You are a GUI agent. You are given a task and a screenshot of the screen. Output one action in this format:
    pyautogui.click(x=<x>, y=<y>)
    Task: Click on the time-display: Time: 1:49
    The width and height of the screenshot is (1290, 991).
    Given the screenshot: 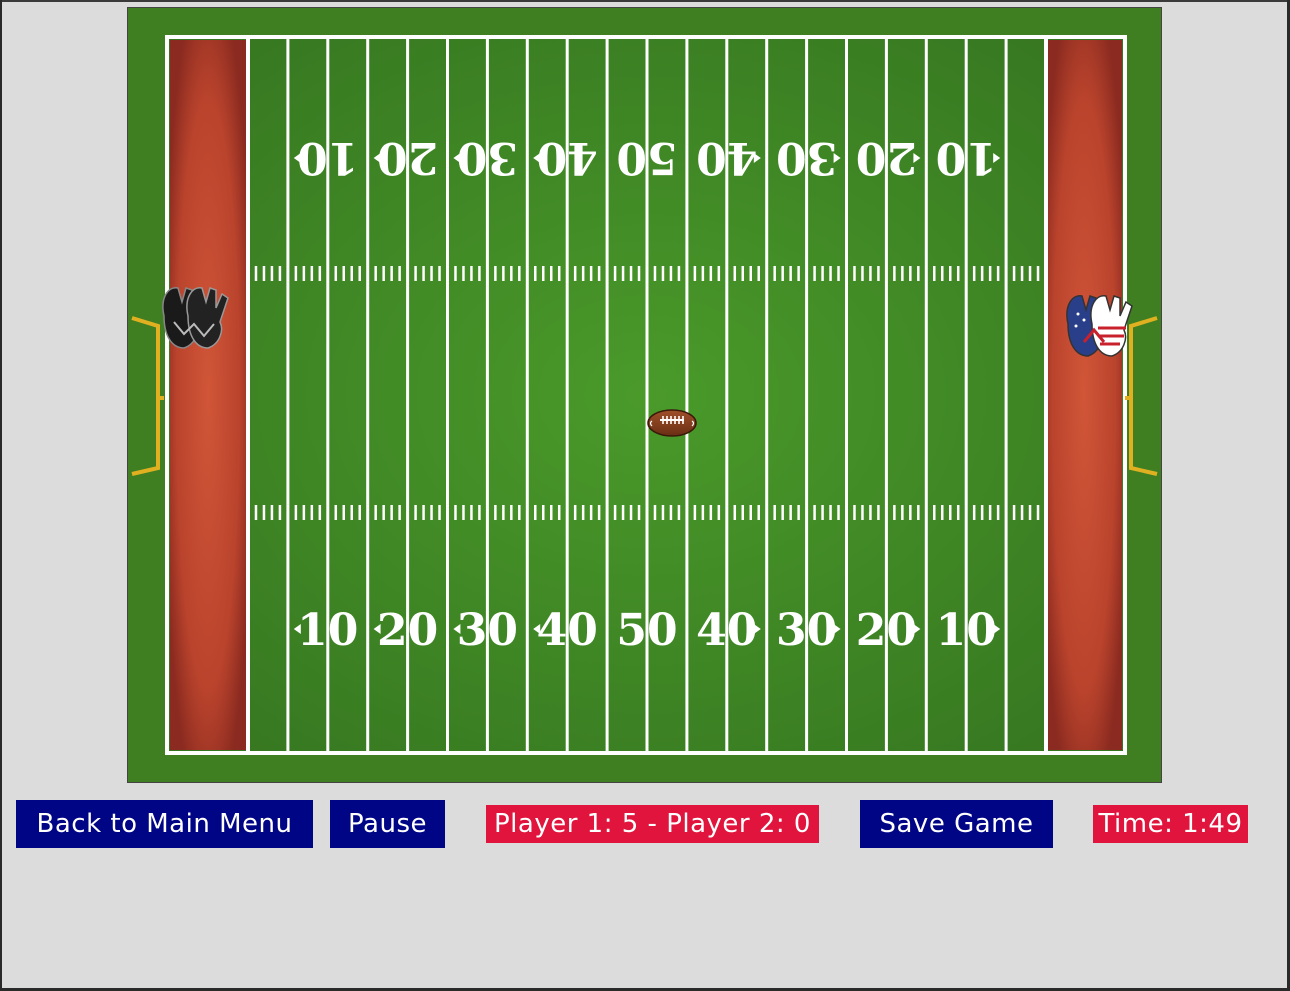 What is the action you would take?
    pyautogui.click(x=1170, y=824)
    